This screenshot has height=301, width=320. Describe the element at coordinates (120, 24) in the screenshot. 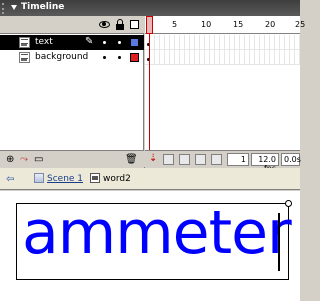

I see `lock-icon` at that location.